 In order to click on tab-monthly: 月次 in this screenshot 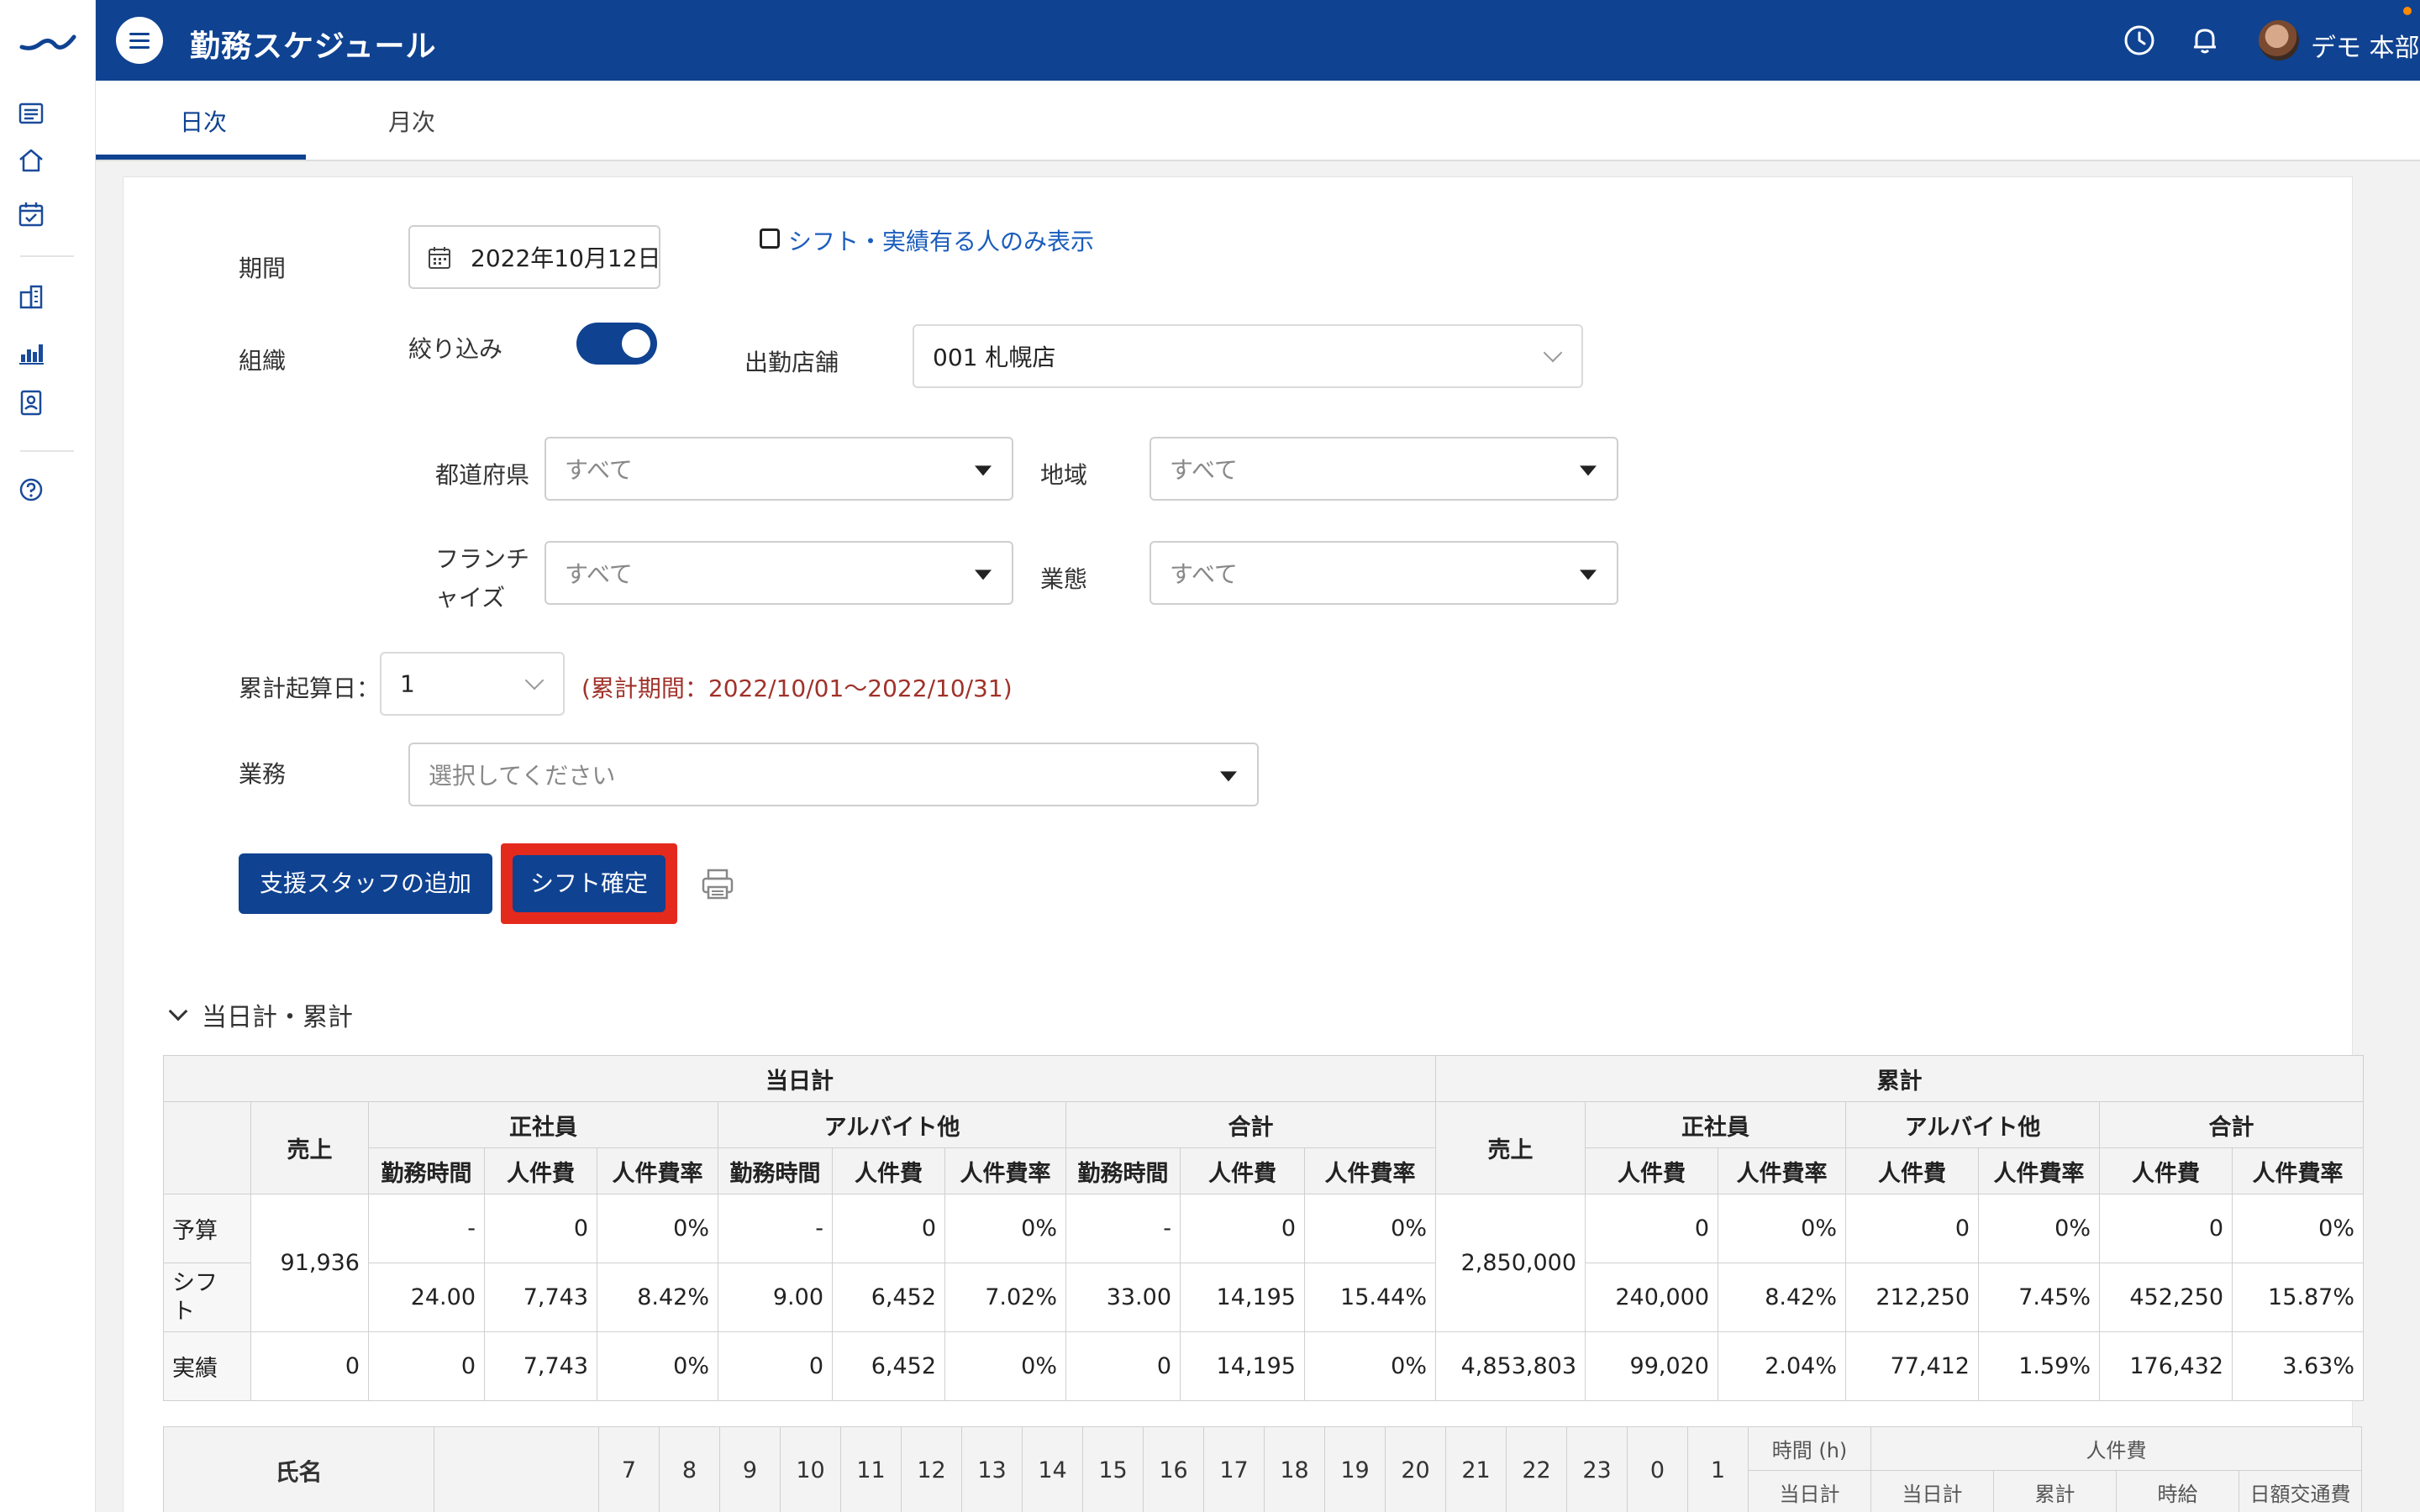, I will do `click(412, 121)`.